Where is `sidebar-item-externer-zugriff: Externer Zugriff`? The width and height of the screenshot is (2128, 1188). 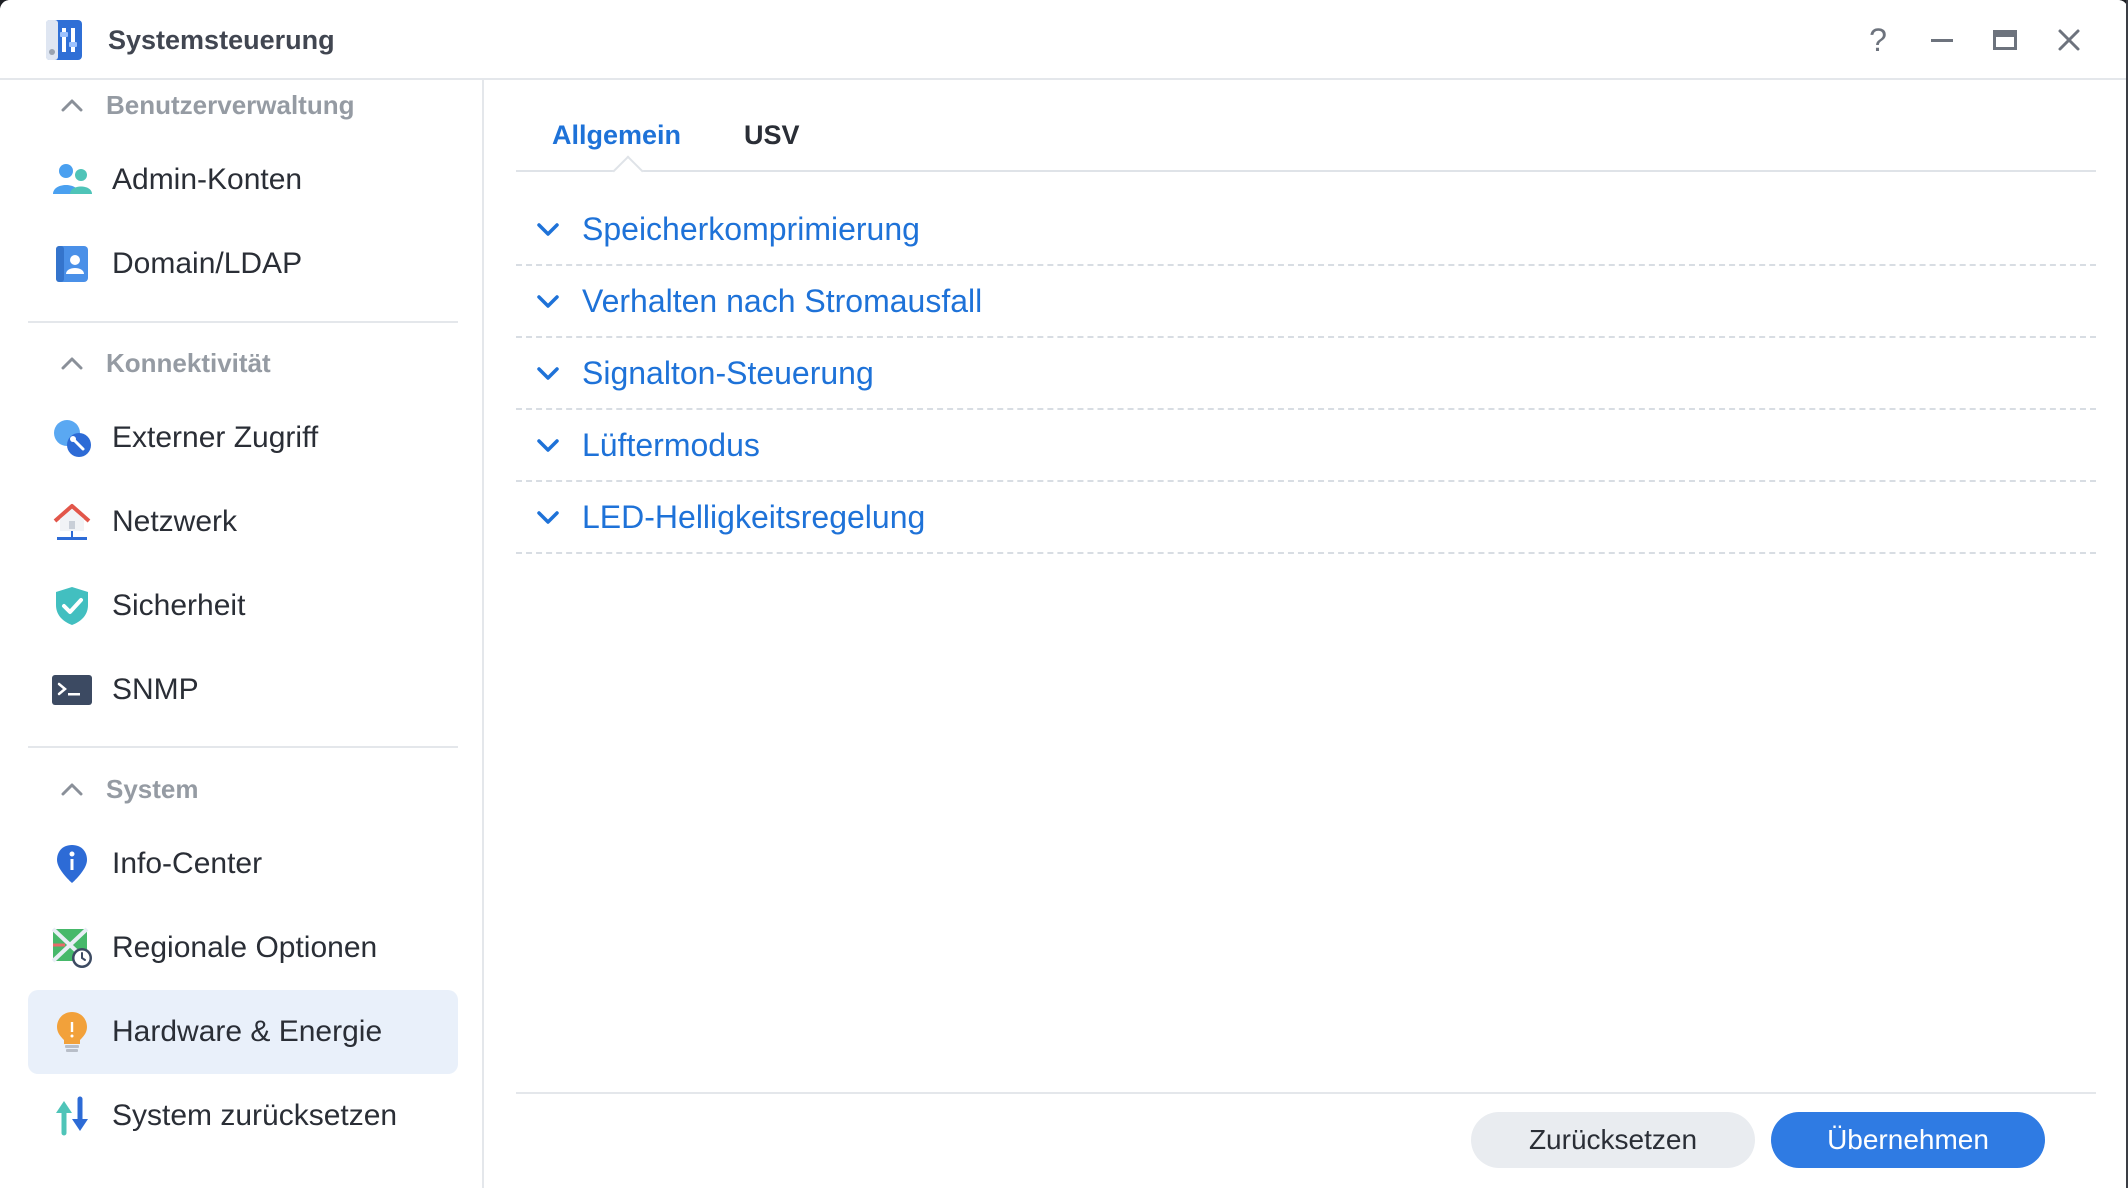
sidebar-item-externer-zugriff: Externer Zugriff is located at coordinates (243, 438).